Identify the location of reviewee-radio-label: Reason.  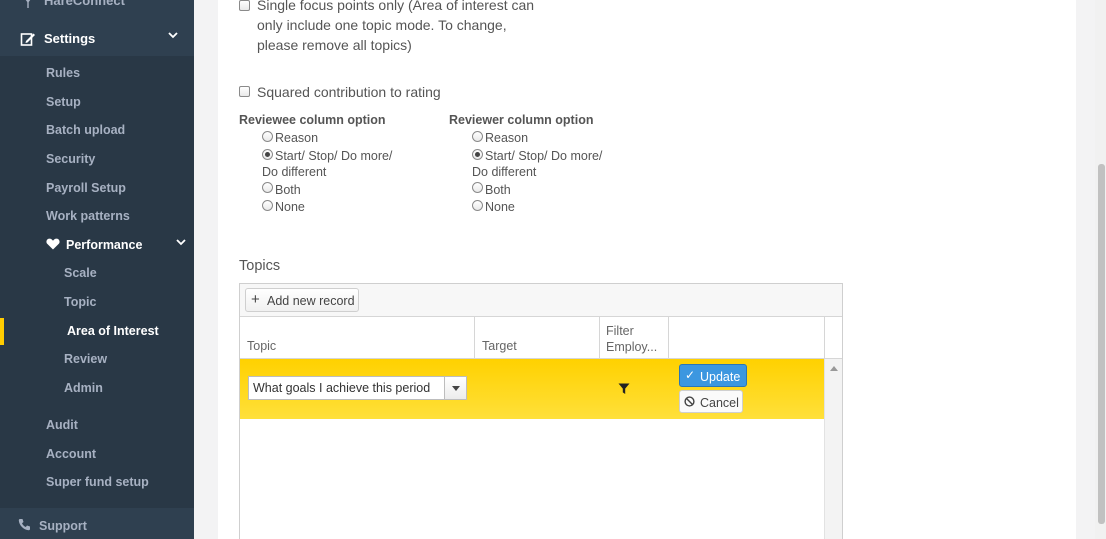
(297, 138).